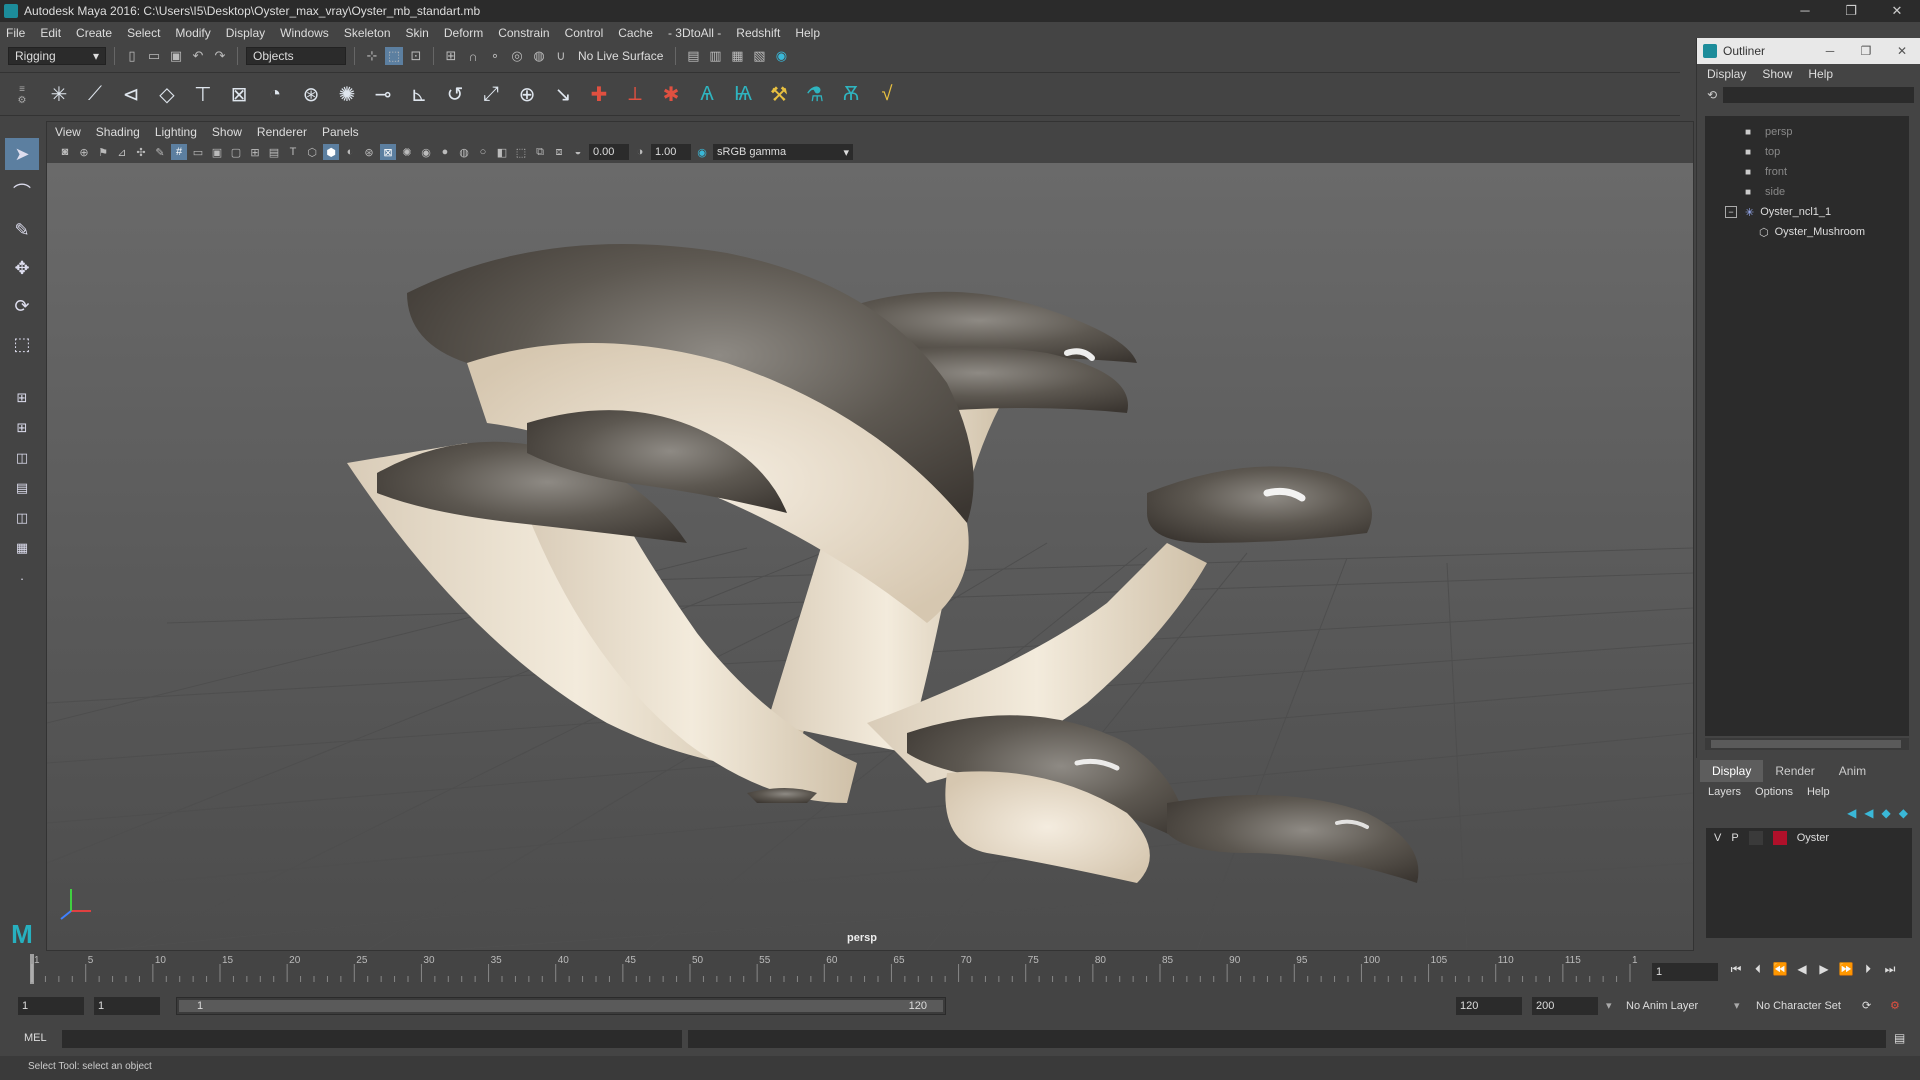 The width and height of the screenshot is (1920, 1080). Describe the element at coordinates (419, 94) in the screenshot. I see `aim-constraint-icon: ⊾` at that location.